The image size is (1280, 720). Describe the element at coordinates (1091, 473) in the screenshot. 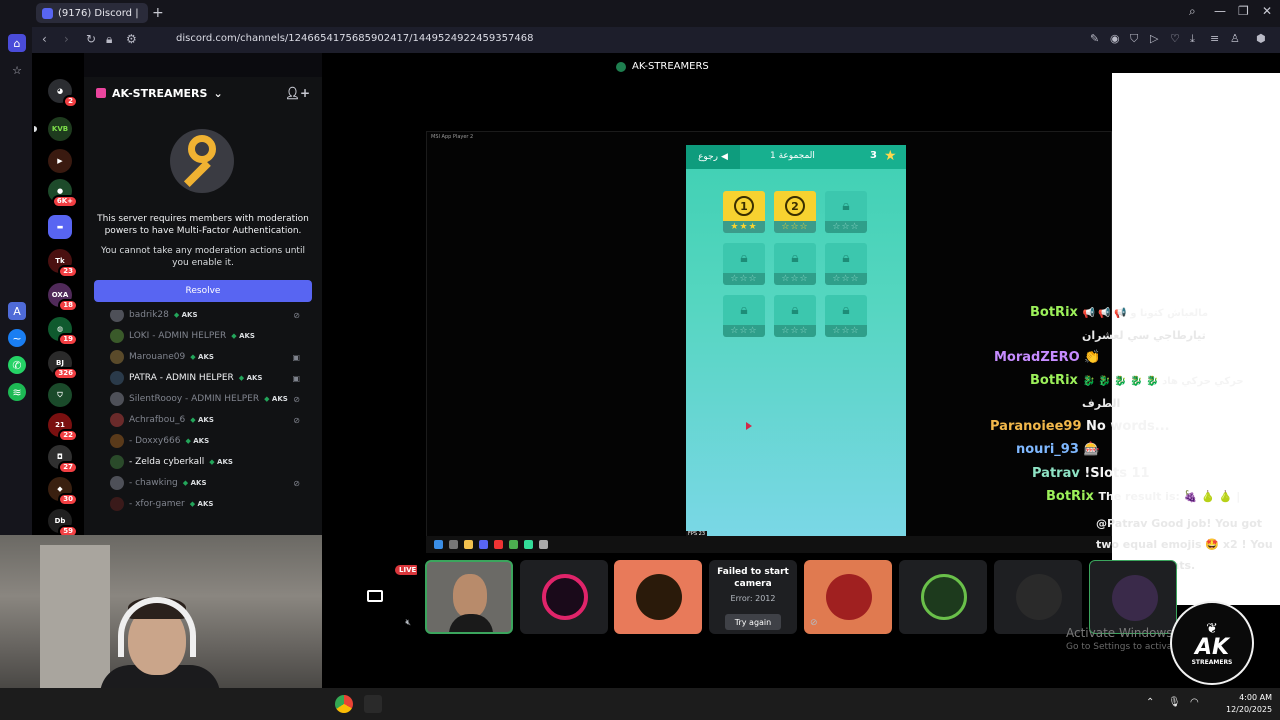

I see `chat-line: Patrav !Slots 11` at that location.